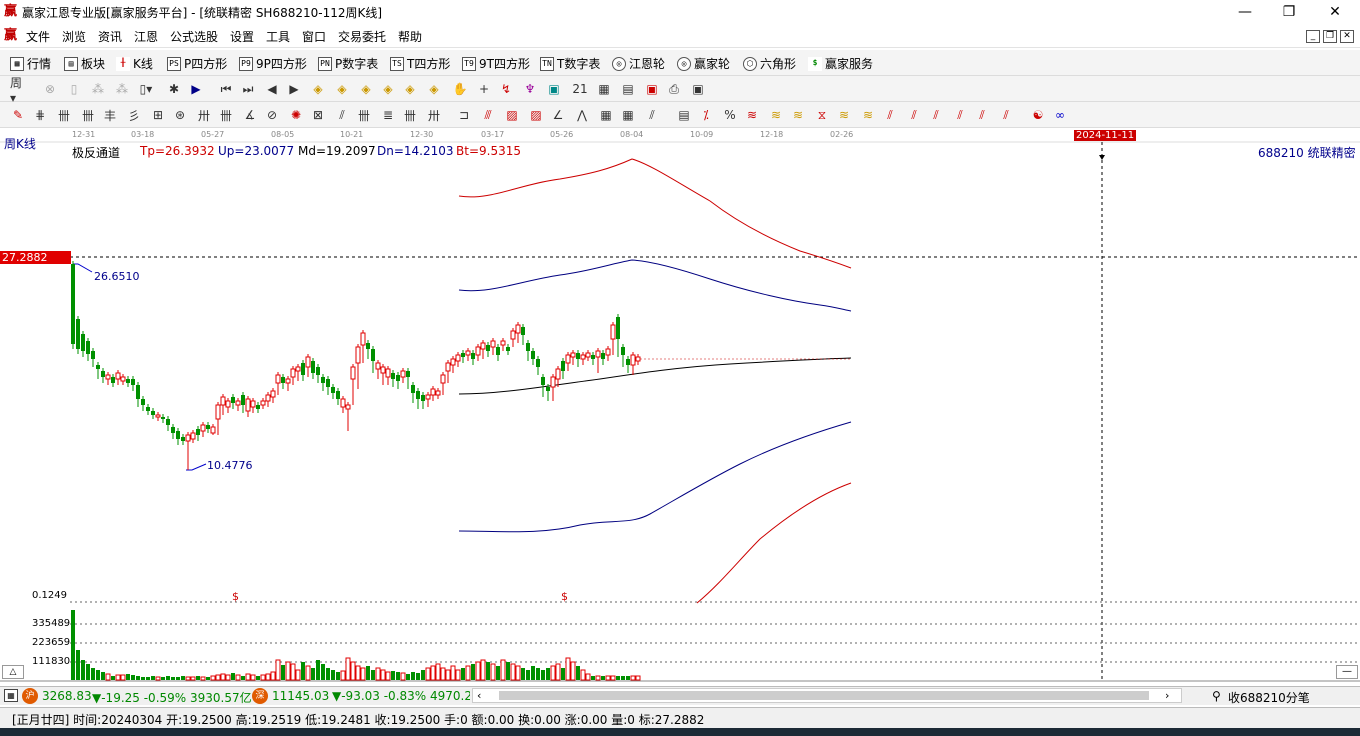 This screenshot has width=1360, height=736. What do you see at coordinates (348, 63) in the screenshot?
I see `p-number-button: PN P数字表` at bounding box center [348, 63].